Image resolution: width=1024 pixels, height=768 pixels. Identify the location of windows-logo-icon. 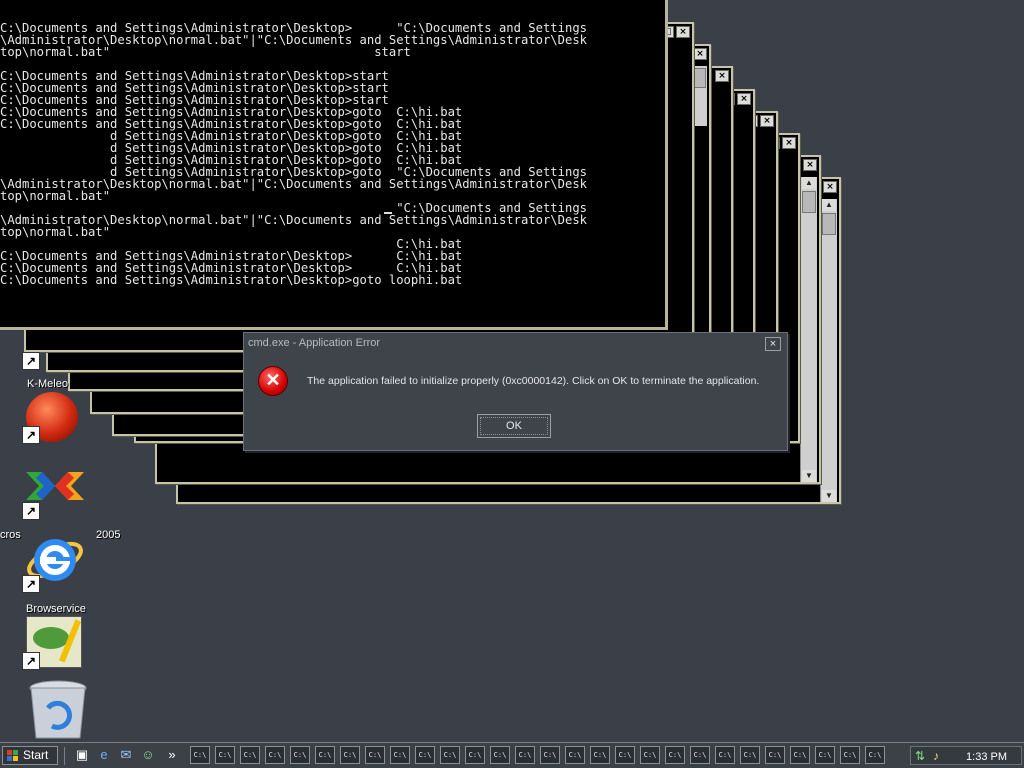
(12, 755).